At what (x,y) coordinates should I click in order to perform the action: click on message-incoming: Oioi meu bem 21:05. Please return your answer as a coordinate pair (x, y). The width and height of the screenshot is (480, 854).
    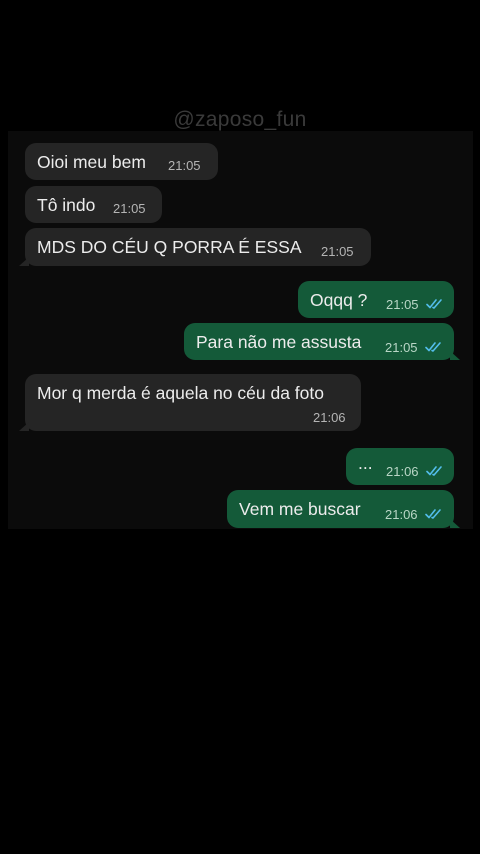
    Looking at the image, I should click on (121, 161).